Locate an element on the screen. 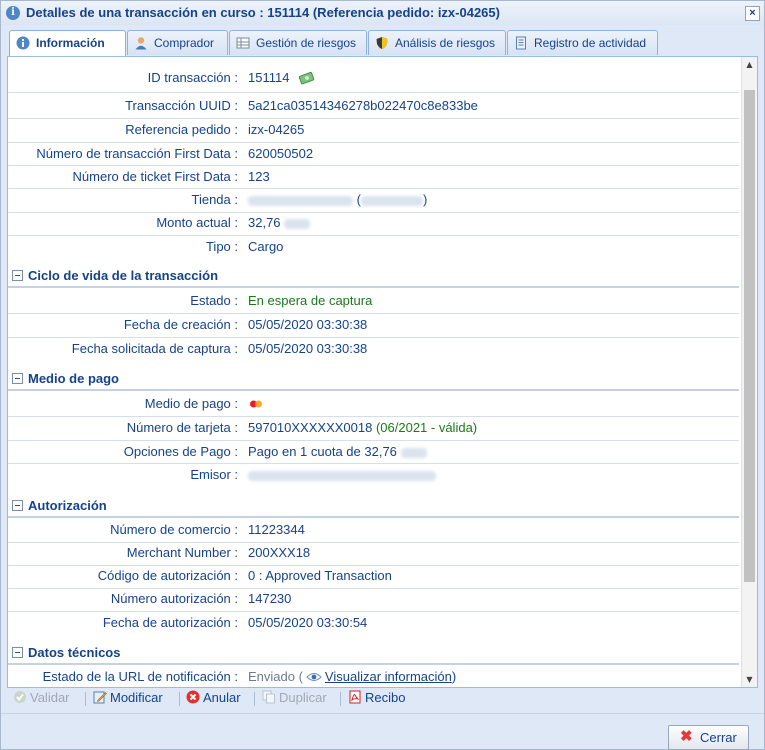 The image size is (765, 750). field-label: Emisor : is located at coordinates (214, 474).